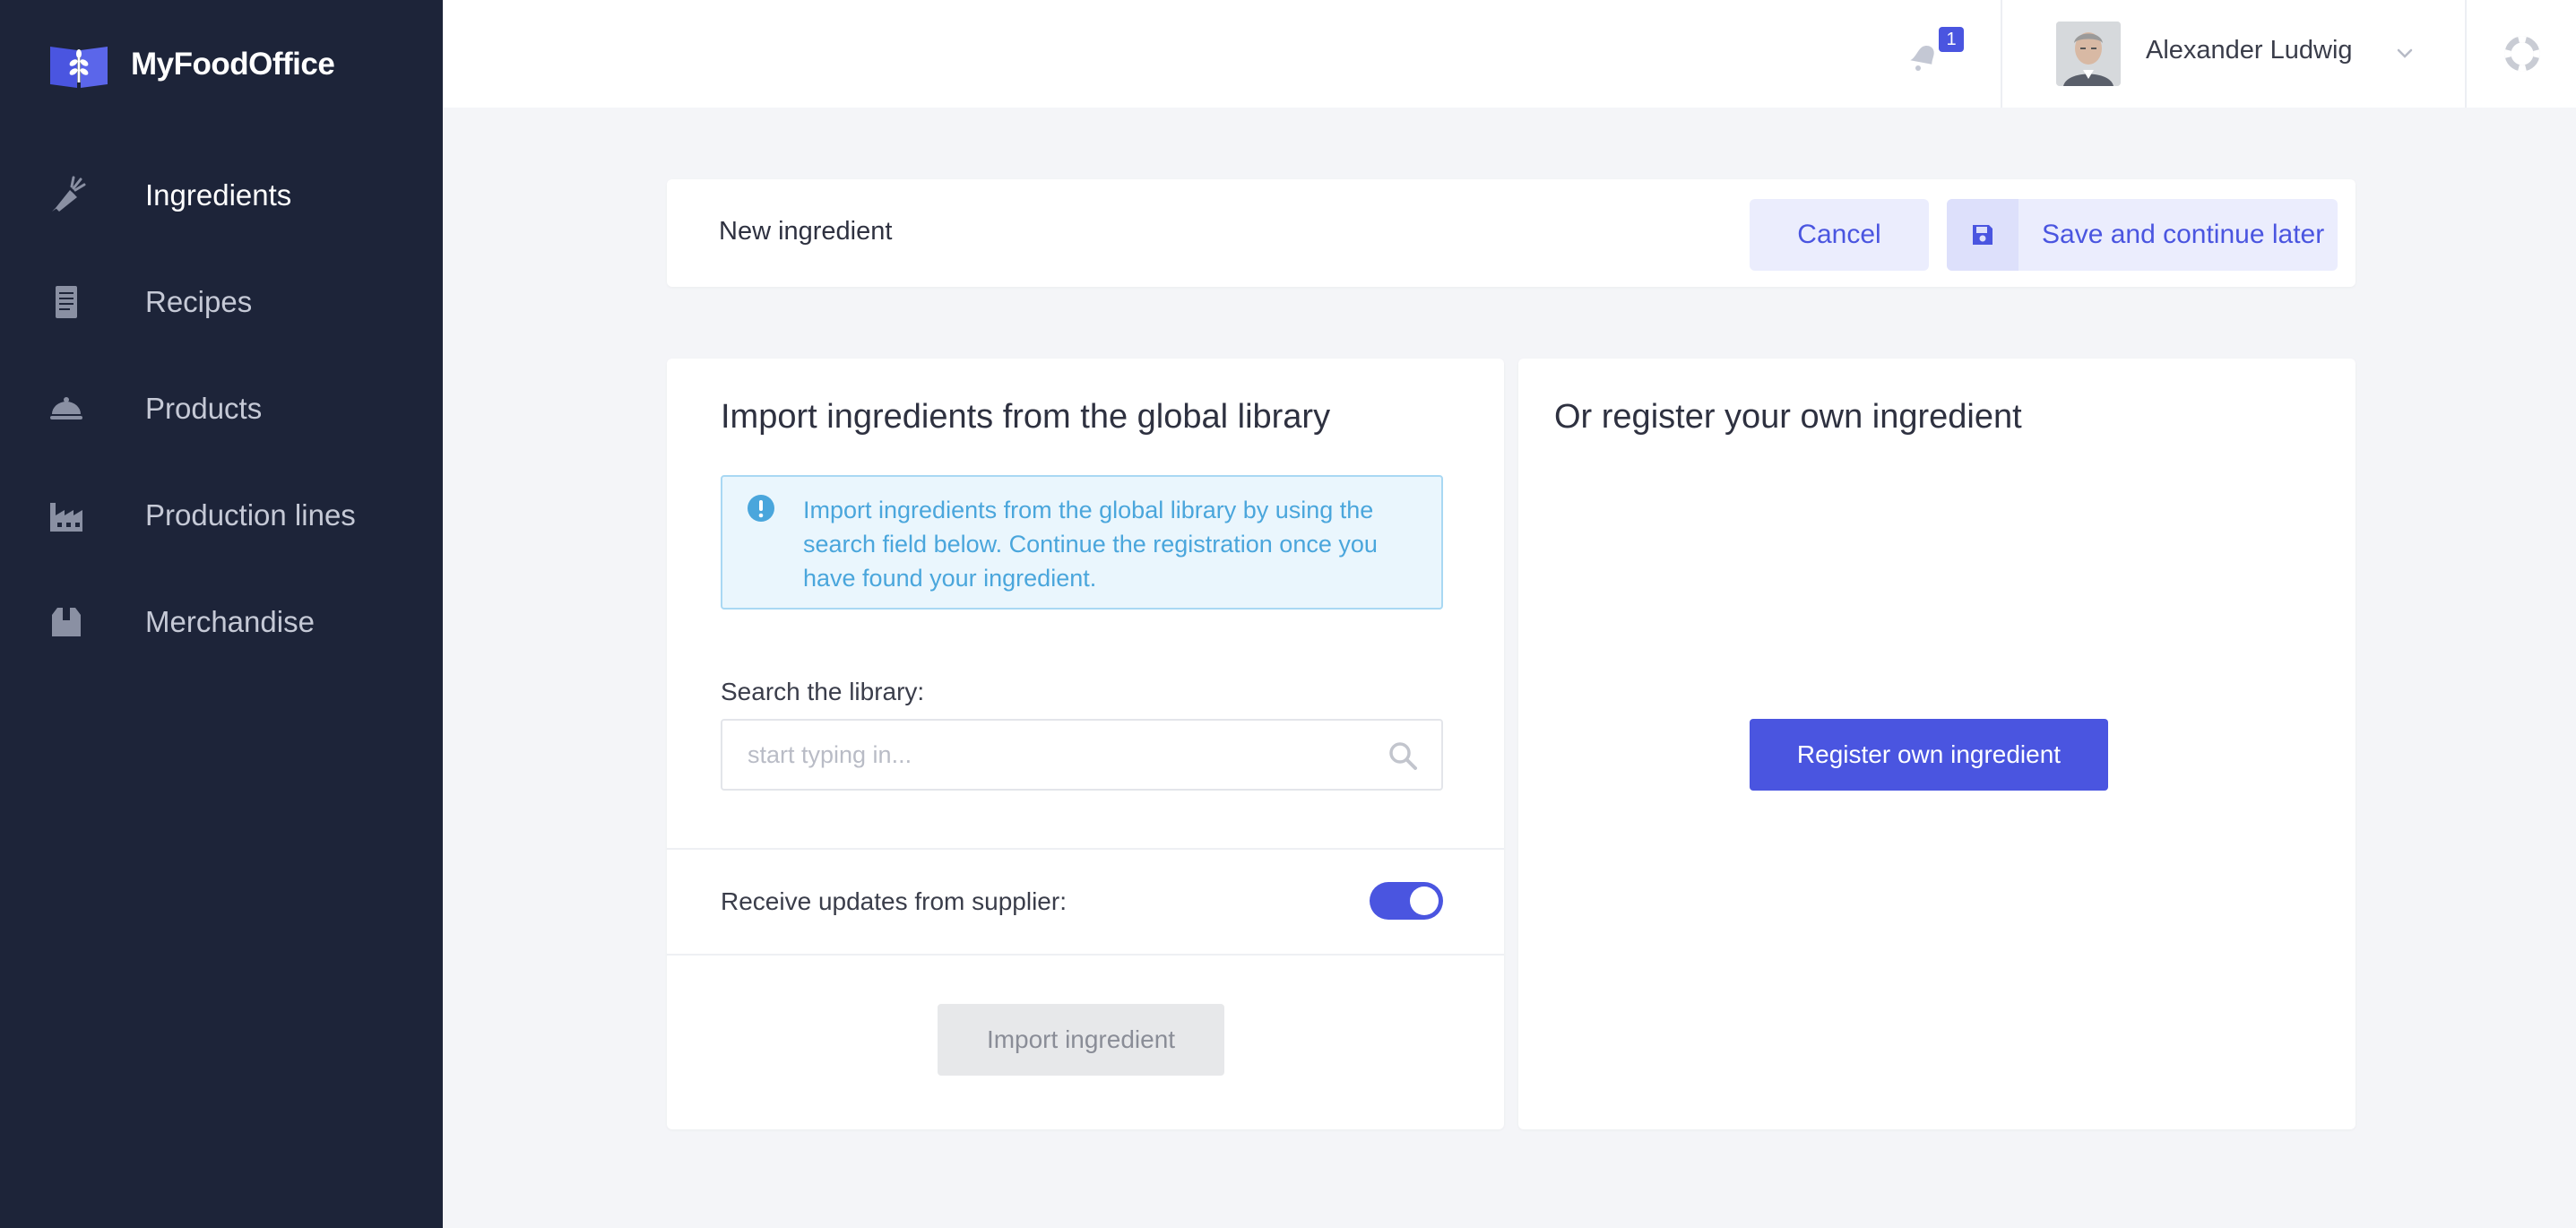  I want to click on sidebar-item-label: Recipes, so click(199, 301).